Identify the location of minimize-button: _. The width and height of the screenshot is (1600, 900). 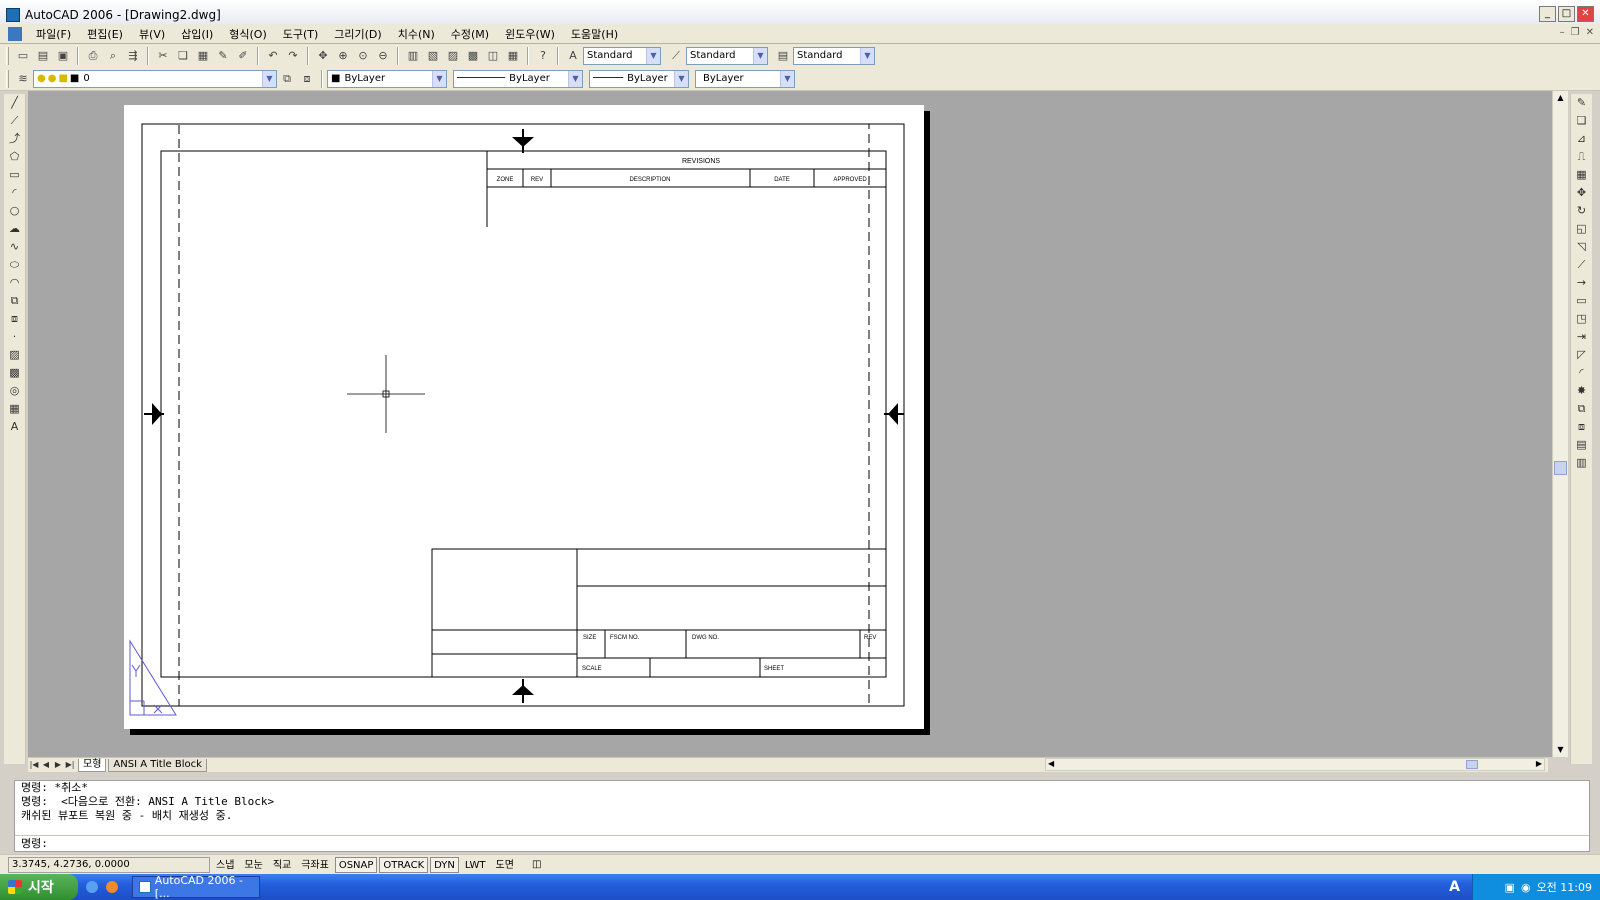
(1547, 14).